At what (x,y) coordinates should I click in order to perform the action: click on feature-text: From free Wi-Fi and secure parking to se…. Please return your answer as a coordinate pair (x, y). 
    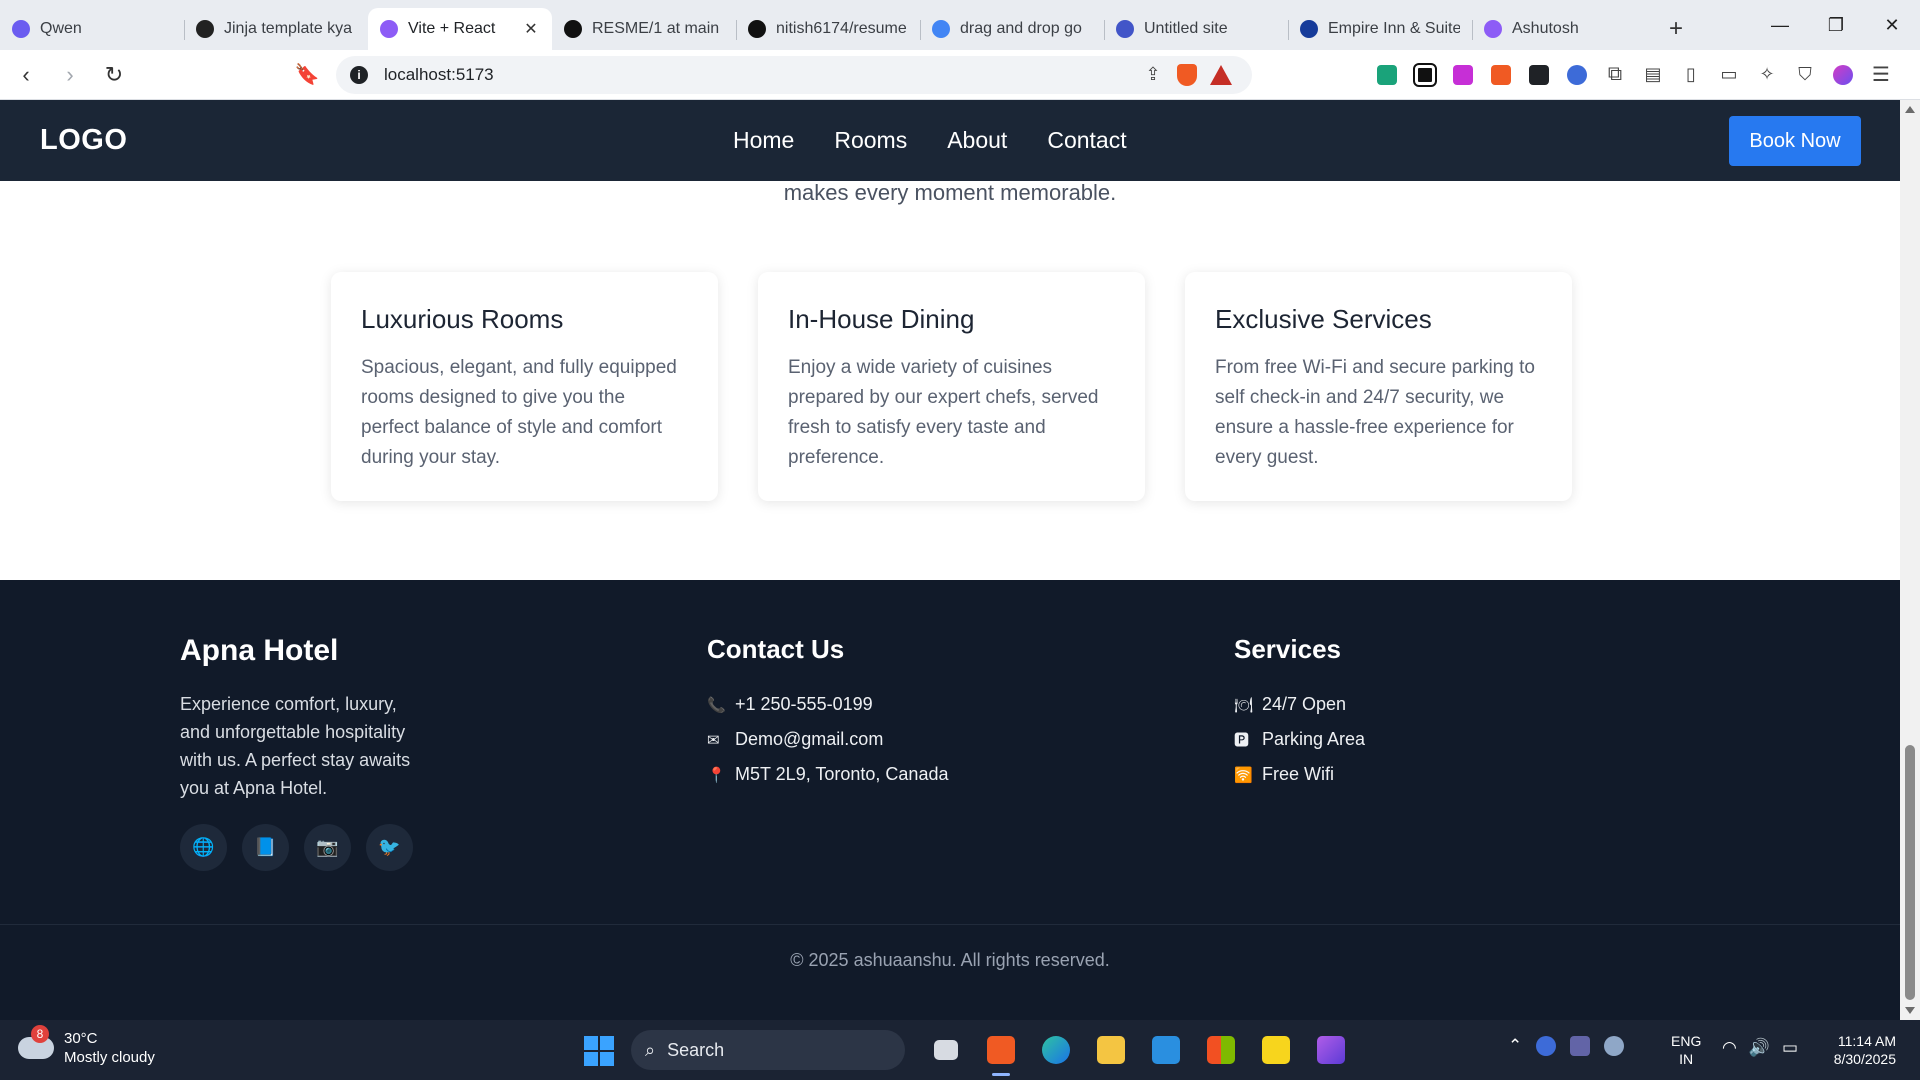
    Looking at the image, I should click on (1375, 412).